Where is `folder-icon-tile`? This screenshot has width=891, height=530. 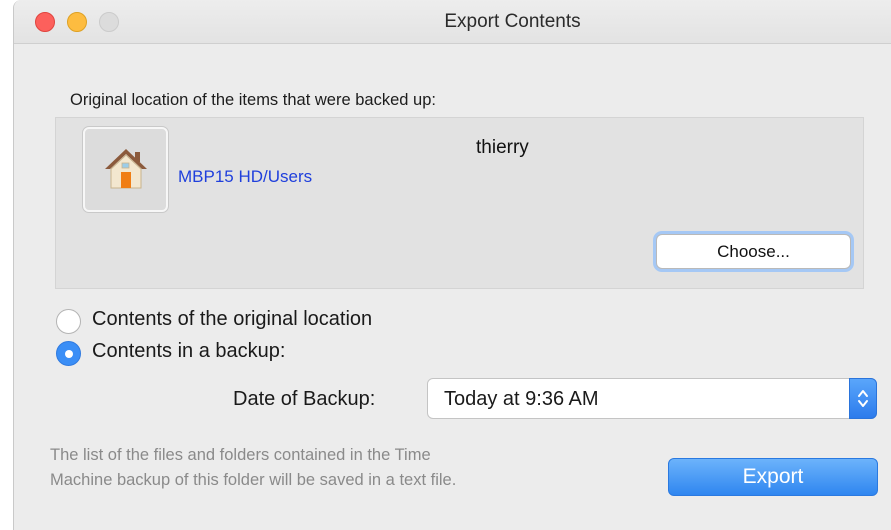 folder-icon-tile is located at coordinates (125, 169).